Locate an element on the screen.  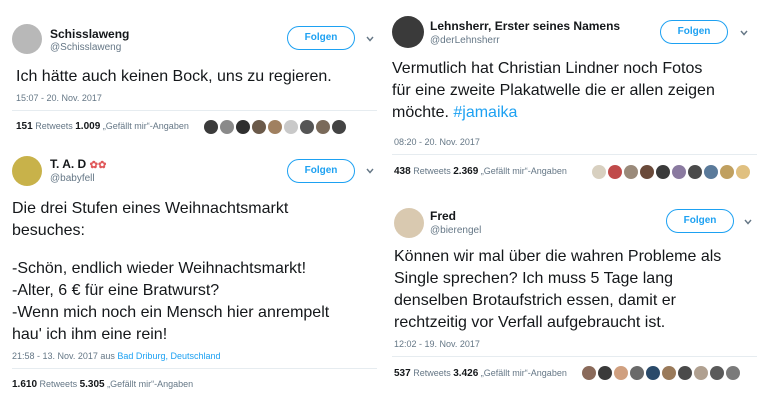
tweet-text-line: Single sprechen? Ich muss 5 Tage lang is located at coordinates (533, 278).